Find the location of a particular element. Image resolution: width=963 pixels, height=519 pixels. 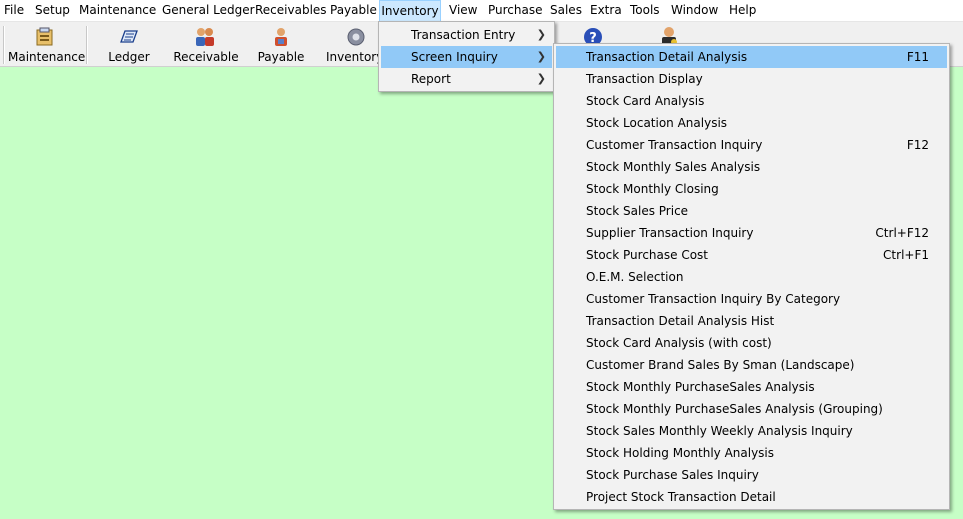

menu-inventory: Inventory is located at coordinates (410, 11).